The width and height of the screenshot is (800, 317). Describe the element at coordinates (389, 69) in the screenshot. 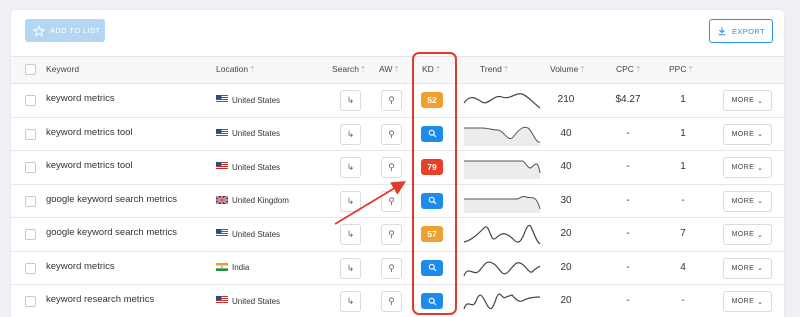

I see `header-aw: AW ⍑` at that location.